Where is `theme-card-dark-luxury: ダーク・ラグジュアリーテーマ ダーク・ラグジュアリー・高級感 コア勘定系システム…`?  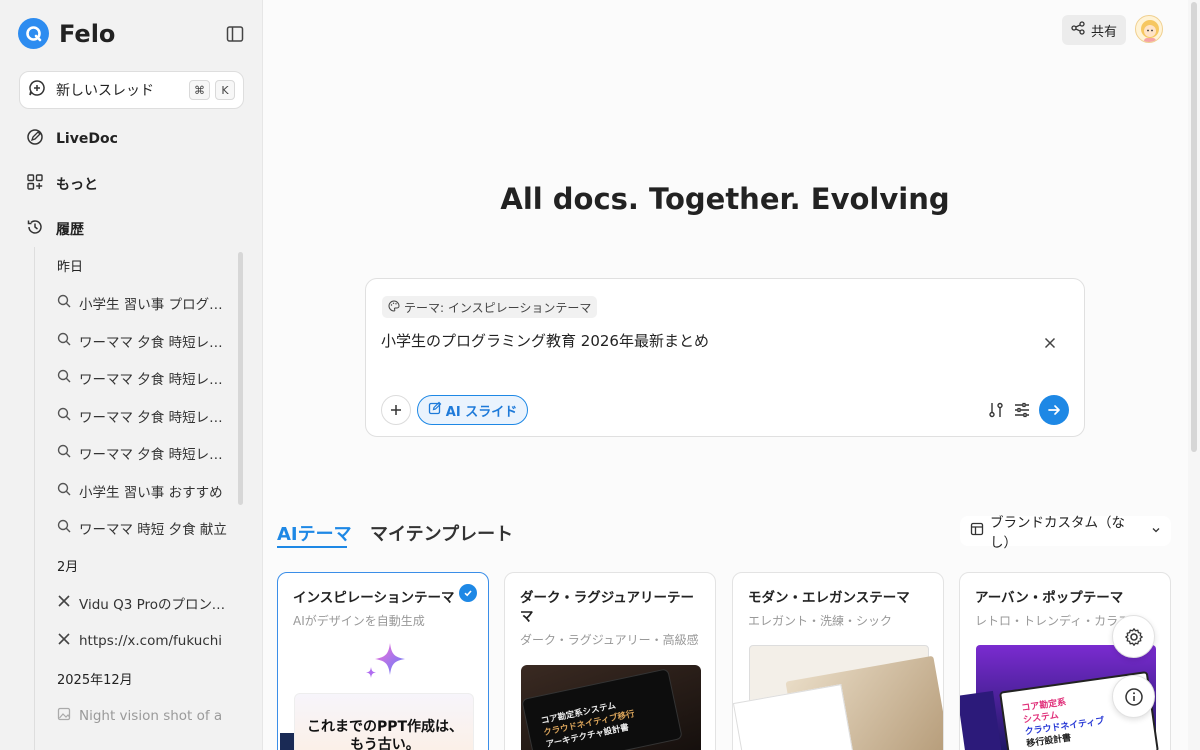
theme-card-dark-luxury: ダーク・ラグジュアリーテーマ ダーク・ラグジュアリー・高級感 コア勘定系システム… is located at coordinates (610, 661).